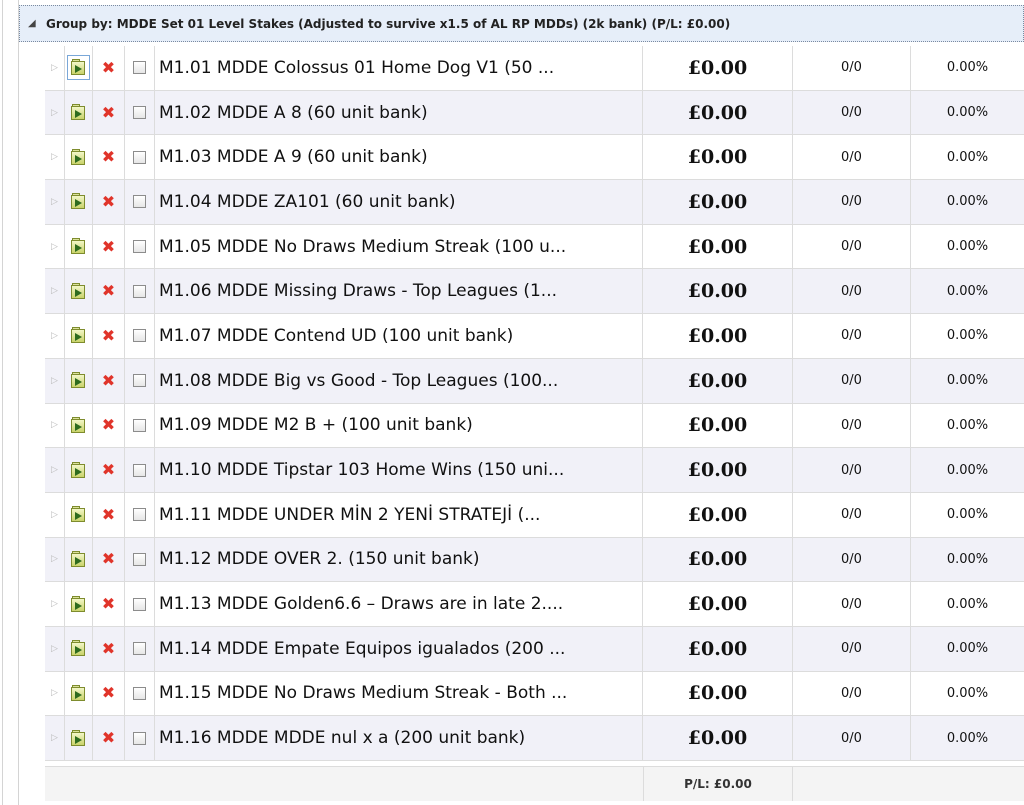  I want to click on system-name: M1.07 MDDE Contend UD (100 unit bank), so click(399, 336).